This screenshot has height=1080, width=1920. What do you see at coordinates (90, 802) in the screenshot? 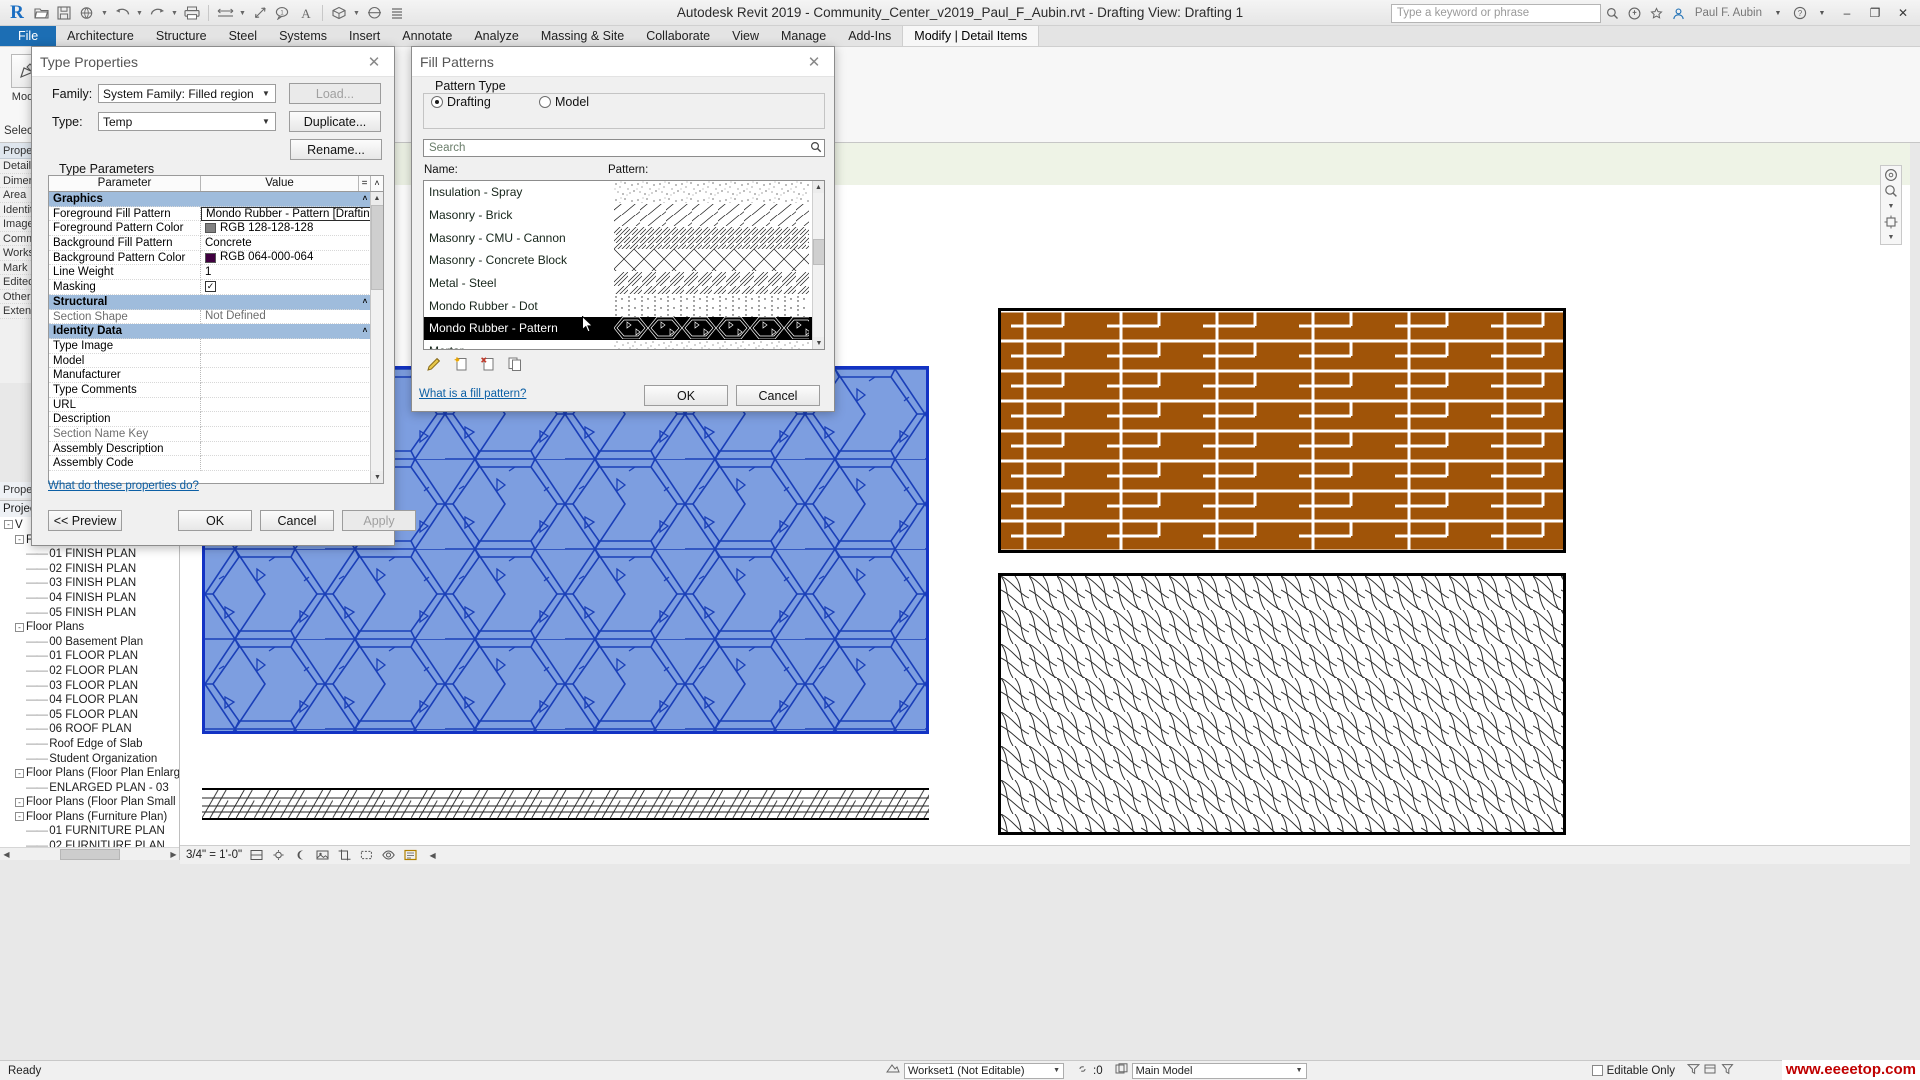
I see `project-browser-node: - Floor Plans (Floor Plan Small !` at bounding box center [90, 802].